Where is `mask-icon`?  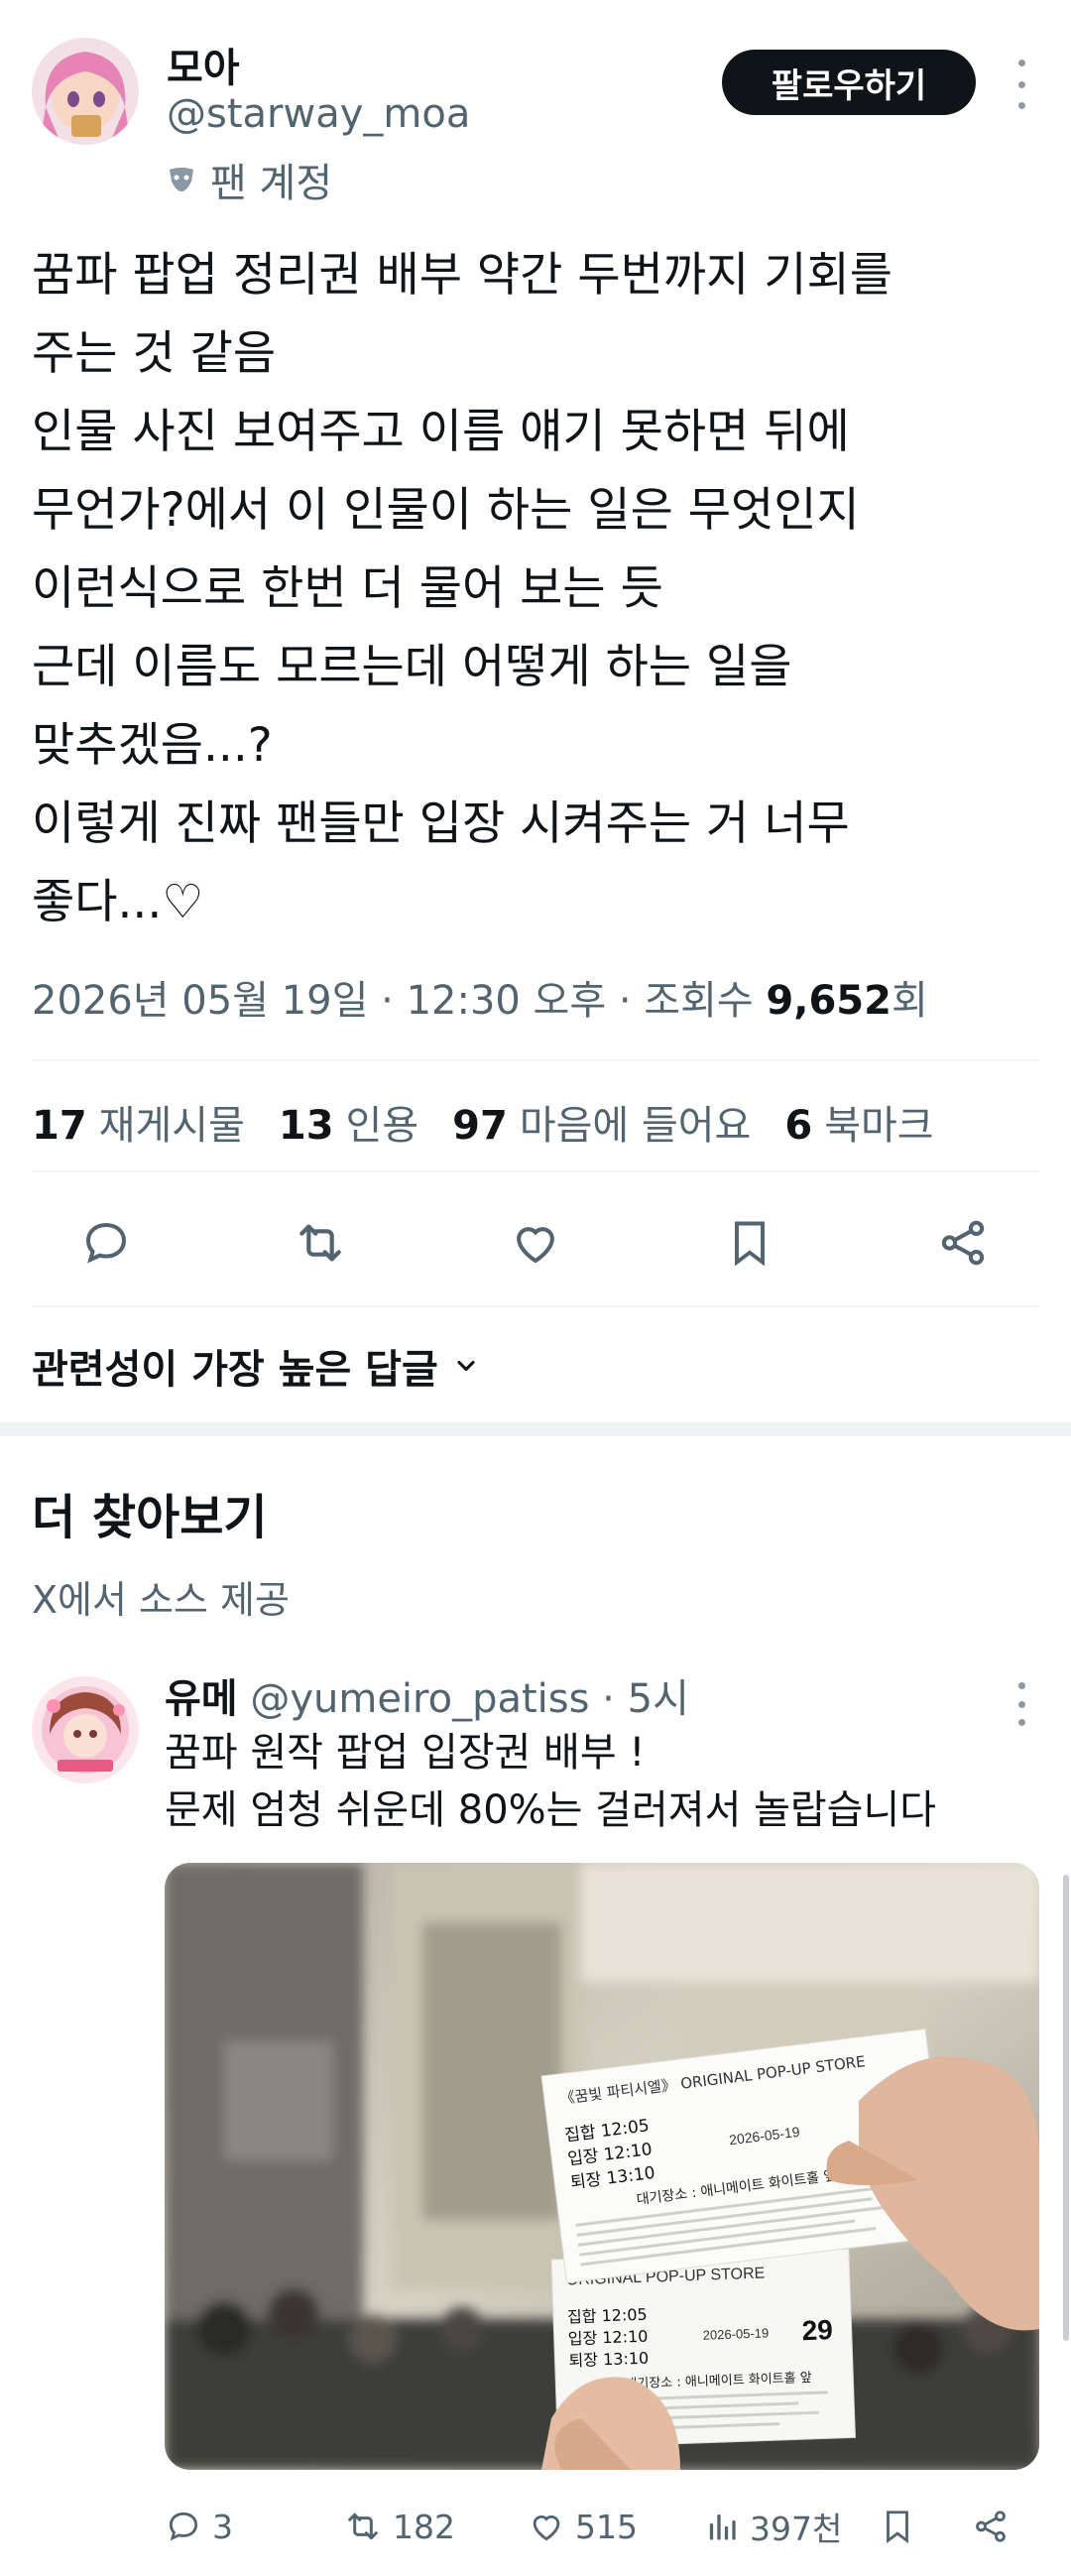
mask-icon is located at coordinates (181, 179).